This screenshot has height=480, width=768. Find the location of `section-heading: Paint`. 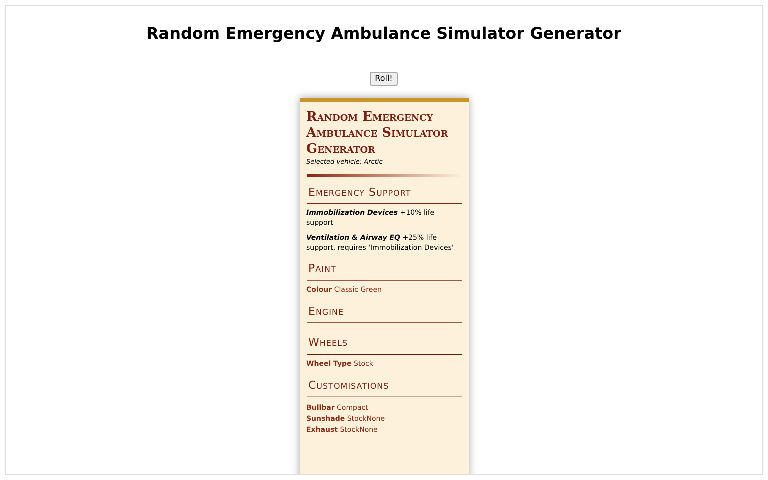

section-heading: Paint is located at coordinates (384, 271).